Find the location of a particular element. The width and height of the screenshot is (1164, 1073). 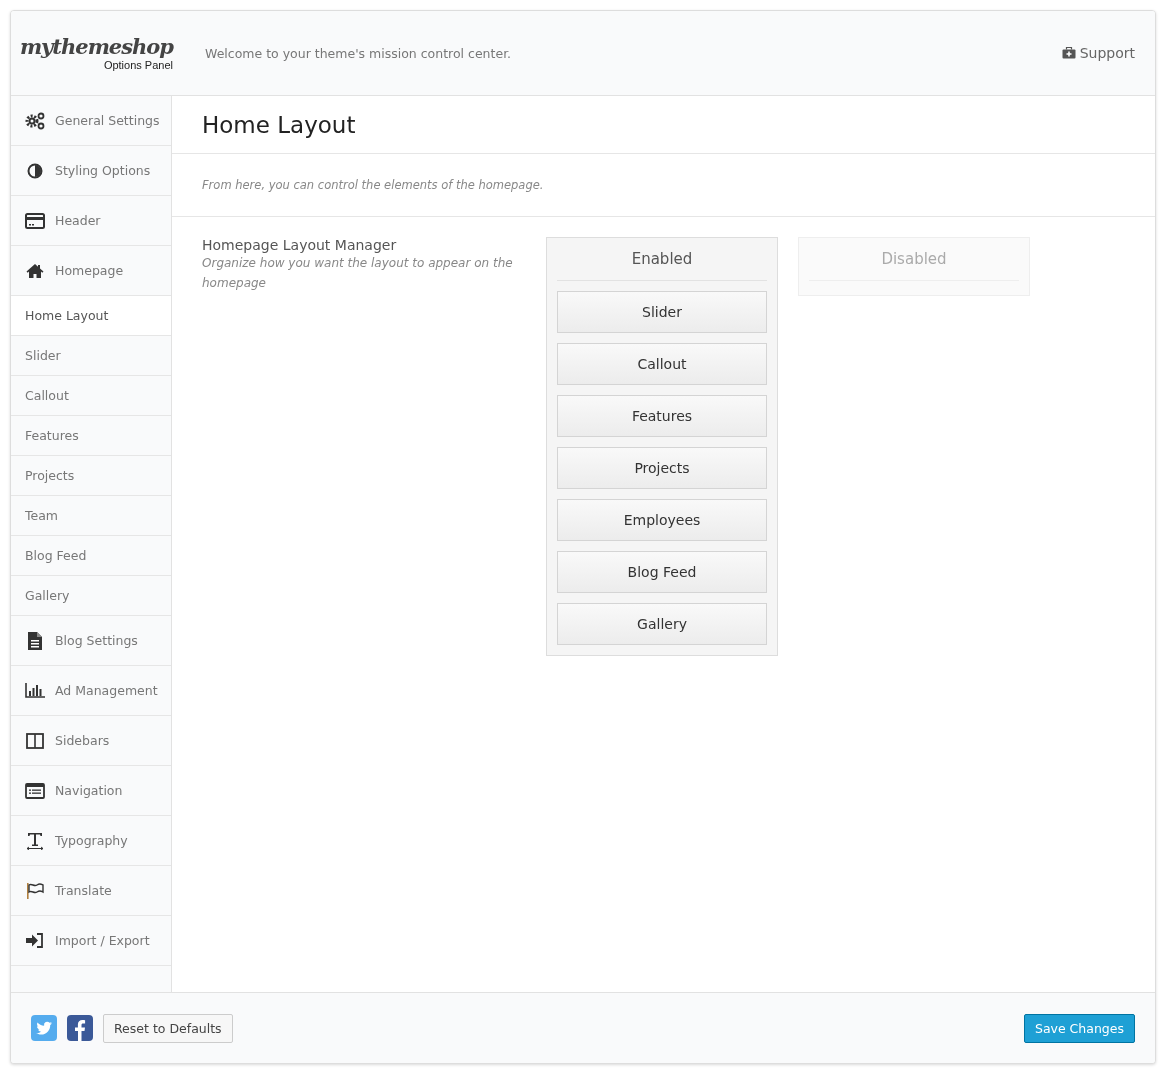

sidebar-item: Navigation is located at coordinates (91, 791).